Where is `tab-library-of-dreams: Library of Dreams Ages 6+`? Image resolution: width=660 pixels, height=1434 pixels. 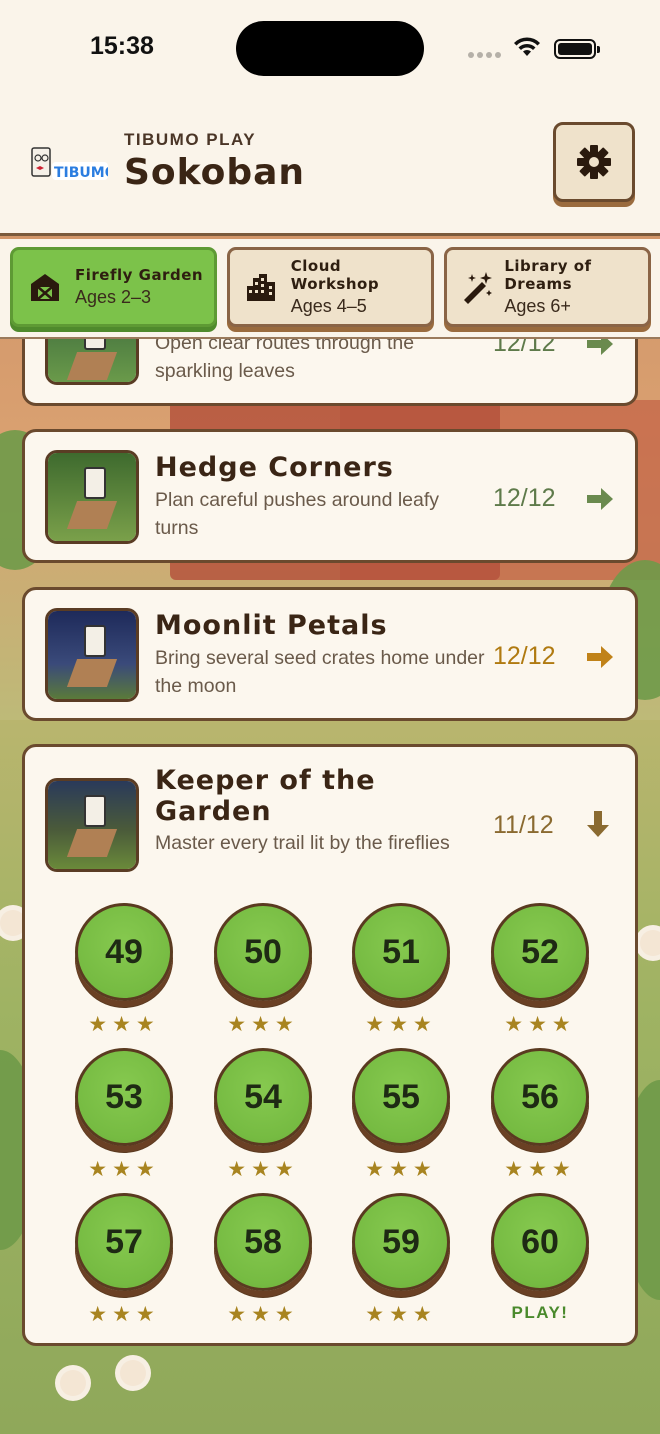 tab-library-of-dreams: Library of Dreams Ages 6+ is located at coordinates (547, 287).